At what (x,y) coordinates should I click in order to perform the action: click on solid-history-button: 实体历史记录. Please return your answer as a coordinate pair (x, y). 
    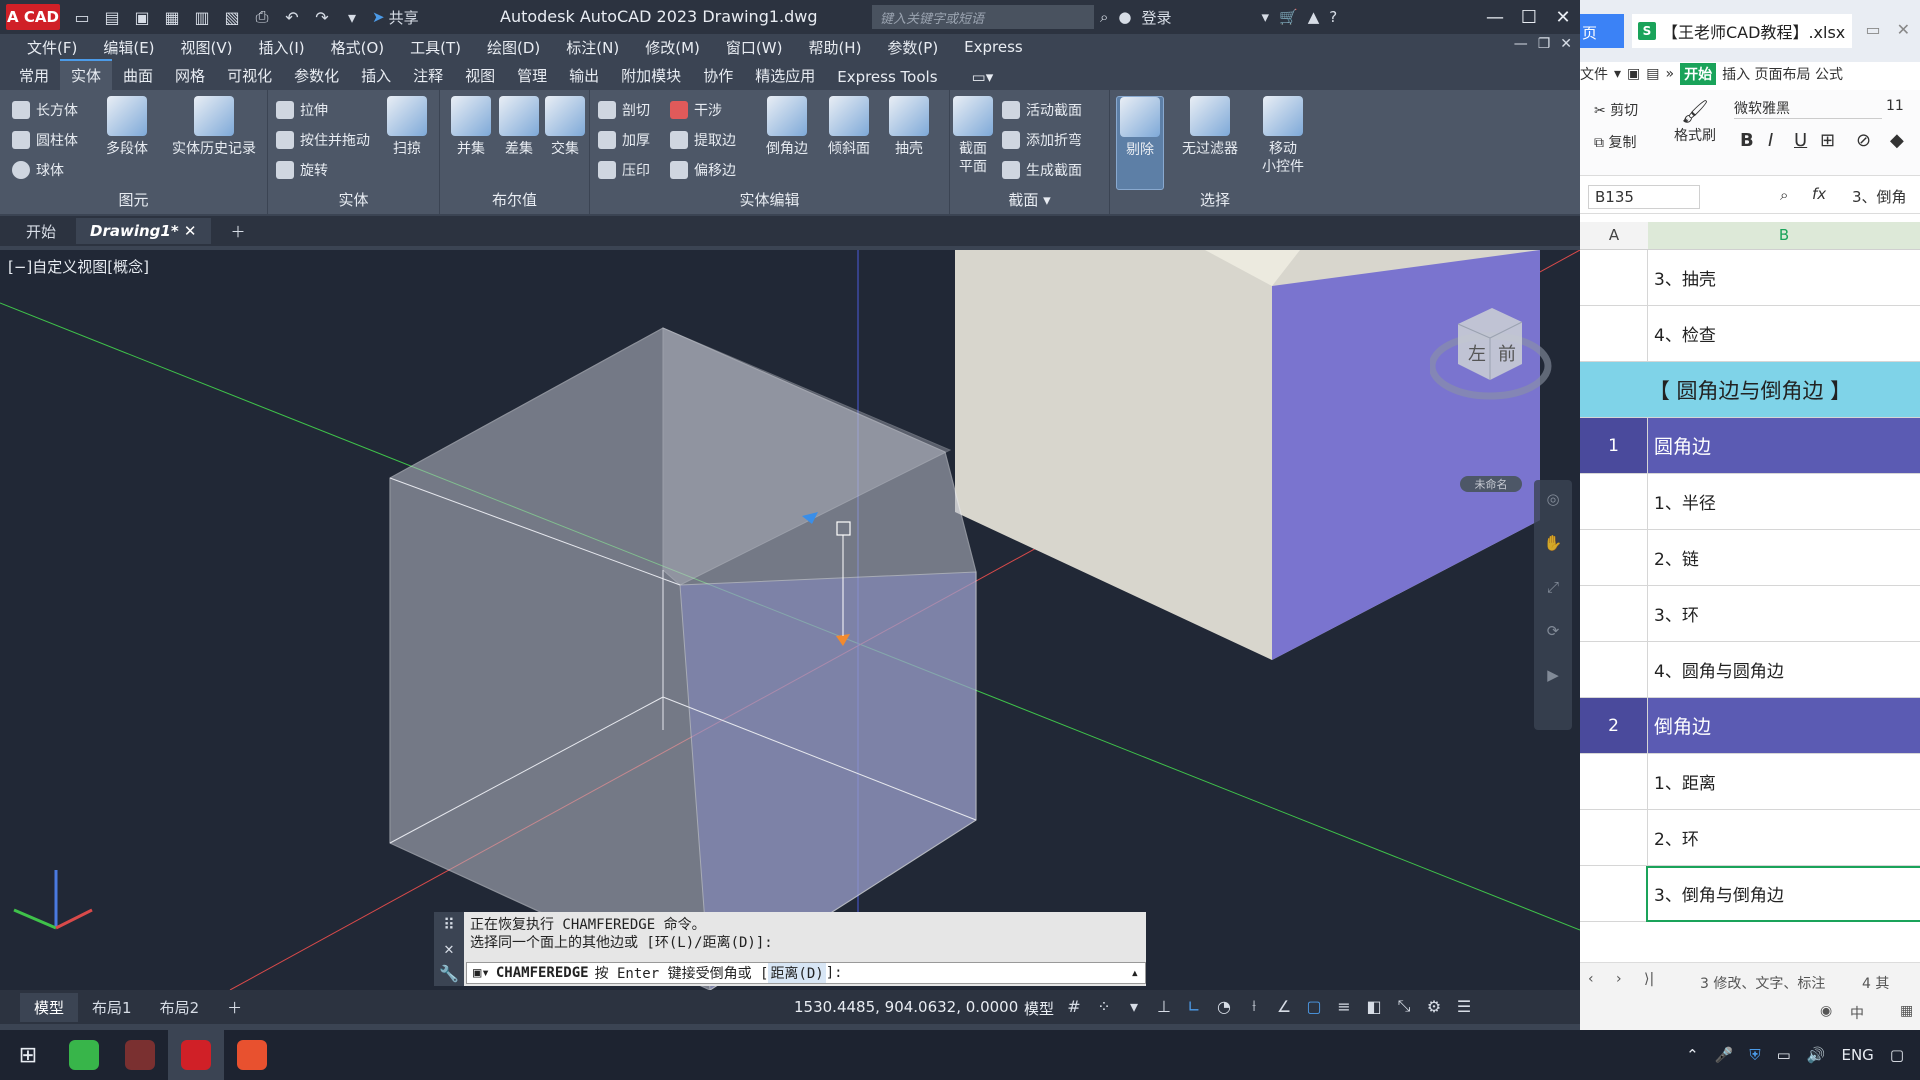
    Looking at the image, I should click on (214, 127).